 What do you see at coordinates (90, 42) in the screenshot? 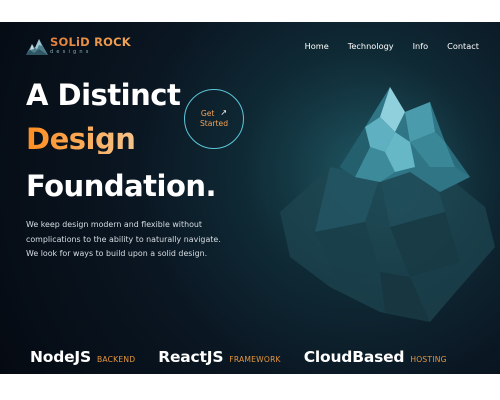
I see `brand-name: SOLiD ROCK` at bounding box center [90, 42].